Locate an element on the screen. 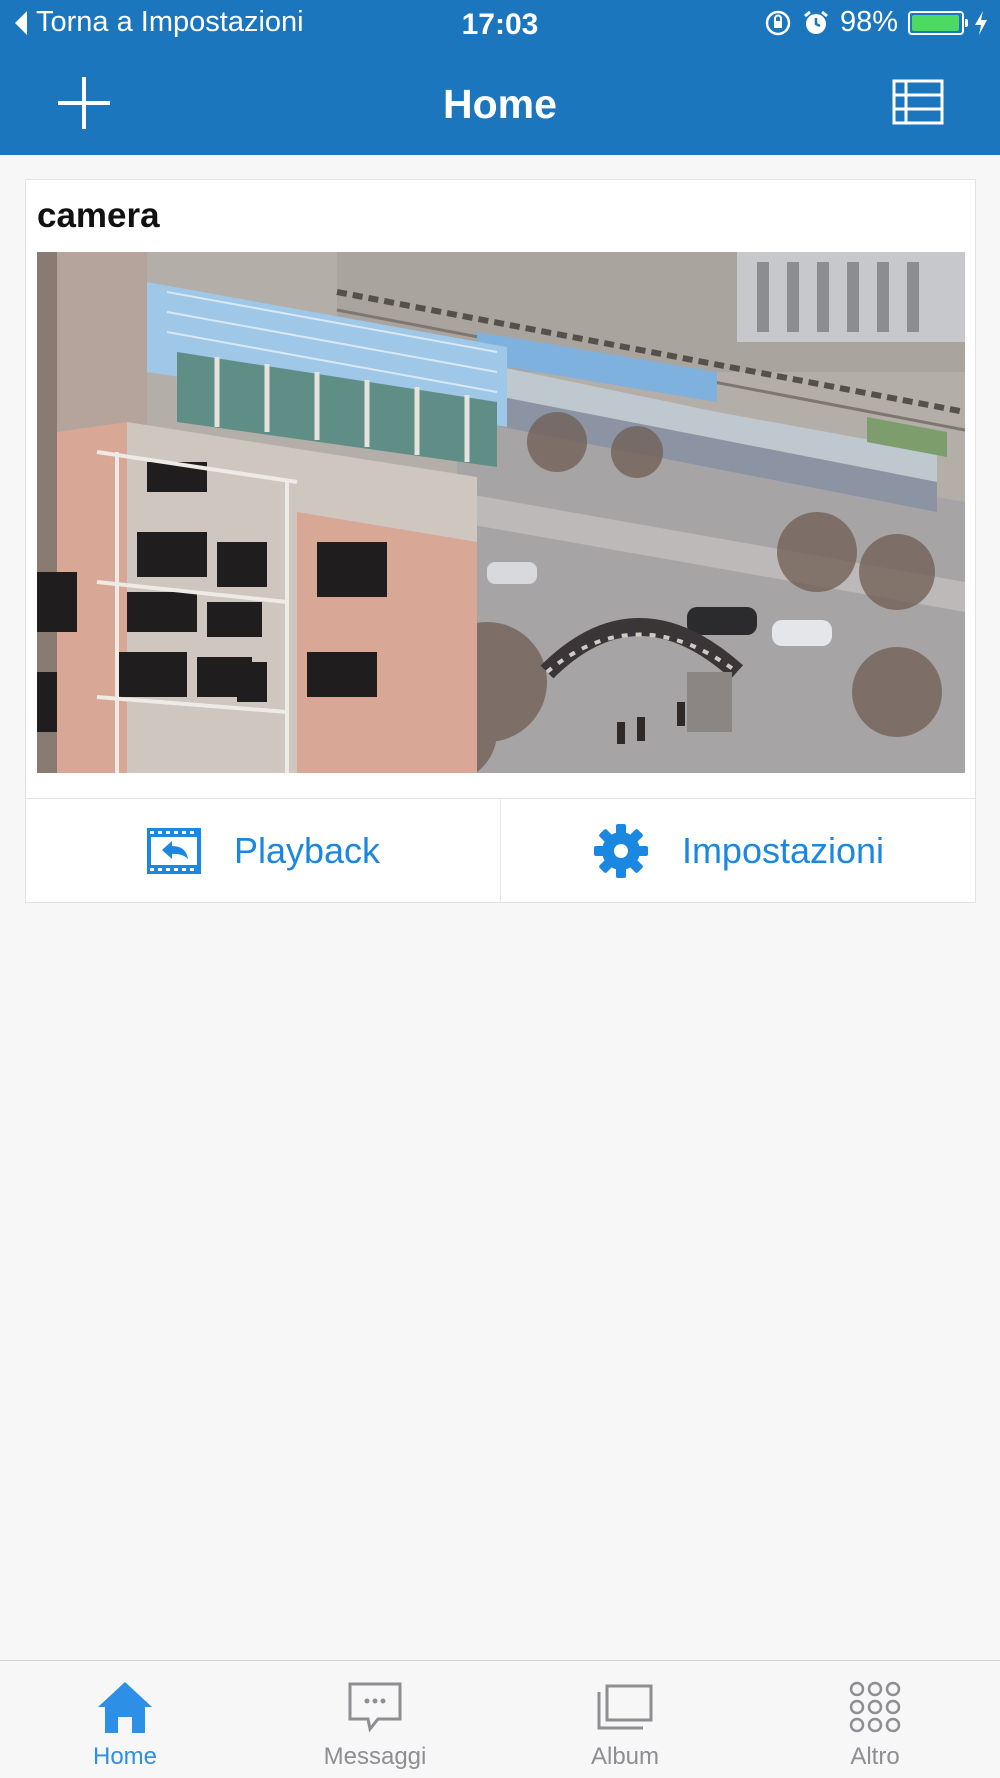 The height and width of the screenshot is (1778, 1000). battery-percent: 98% is located at coordinates (868, 22).